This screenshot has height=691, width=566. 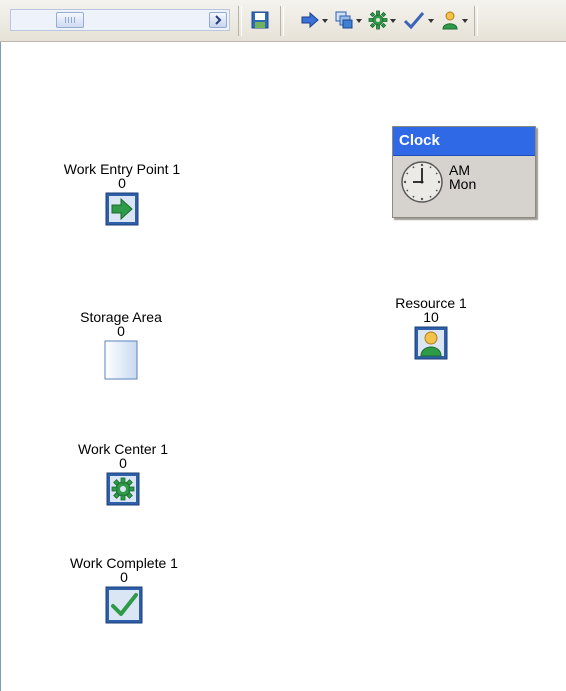 What do you see at coordinates (122, 169) in the screenshot?
I see `node-label: Work Entry Point 1` at bounding box center [122, 169].